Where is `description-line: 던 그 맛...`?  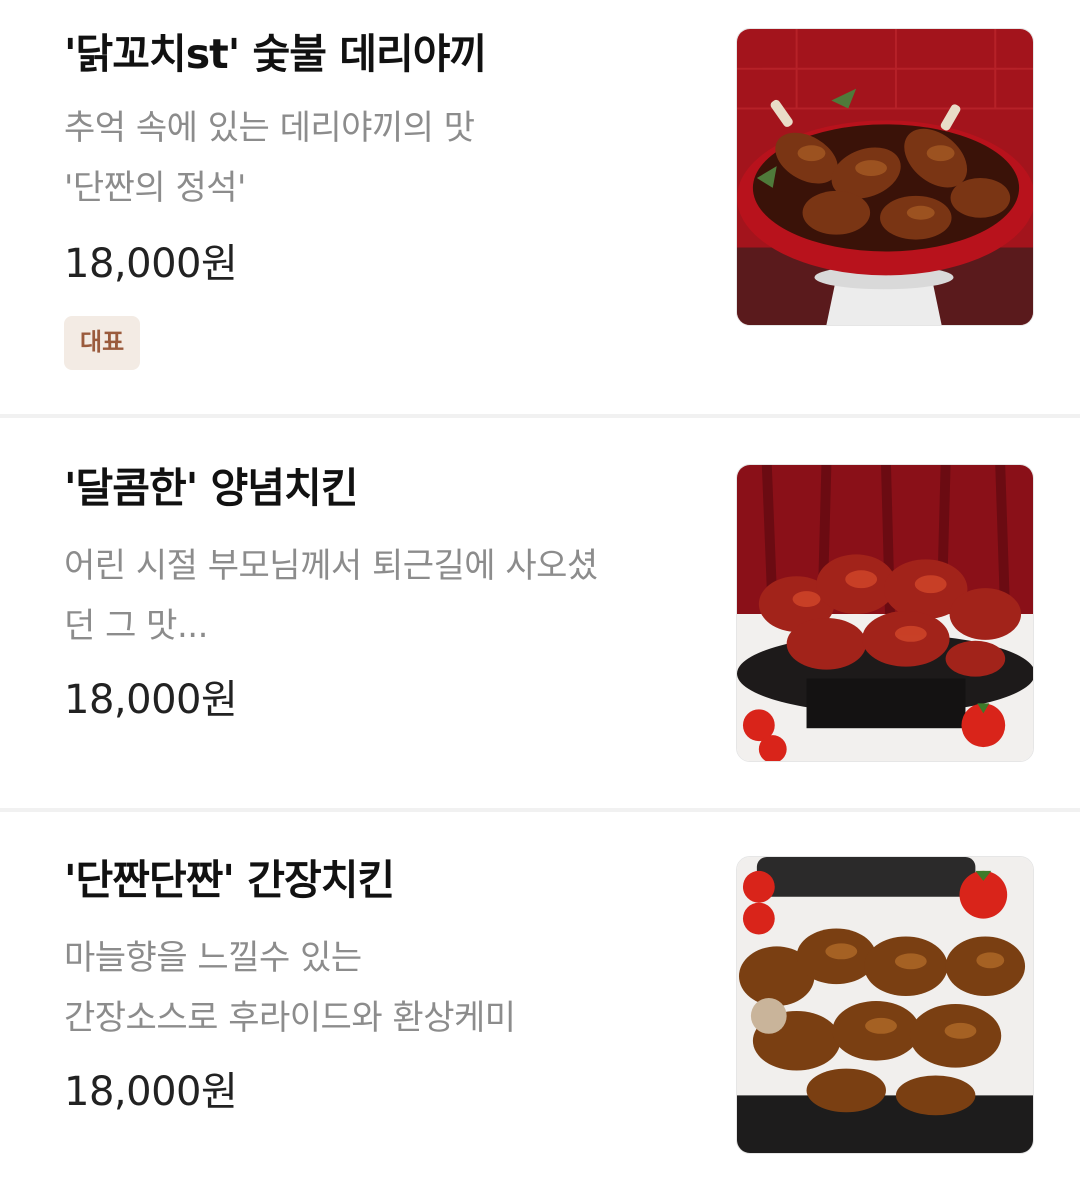 description-line: 던 그 맛... is located at coordinates (136, 626).